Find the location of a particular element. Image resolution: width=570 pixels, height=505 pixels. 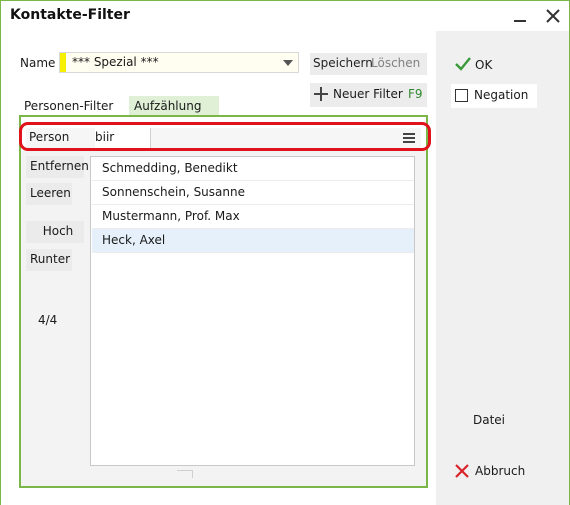

list-item-name: Heck, Axel is located at coordinates (134, 240).